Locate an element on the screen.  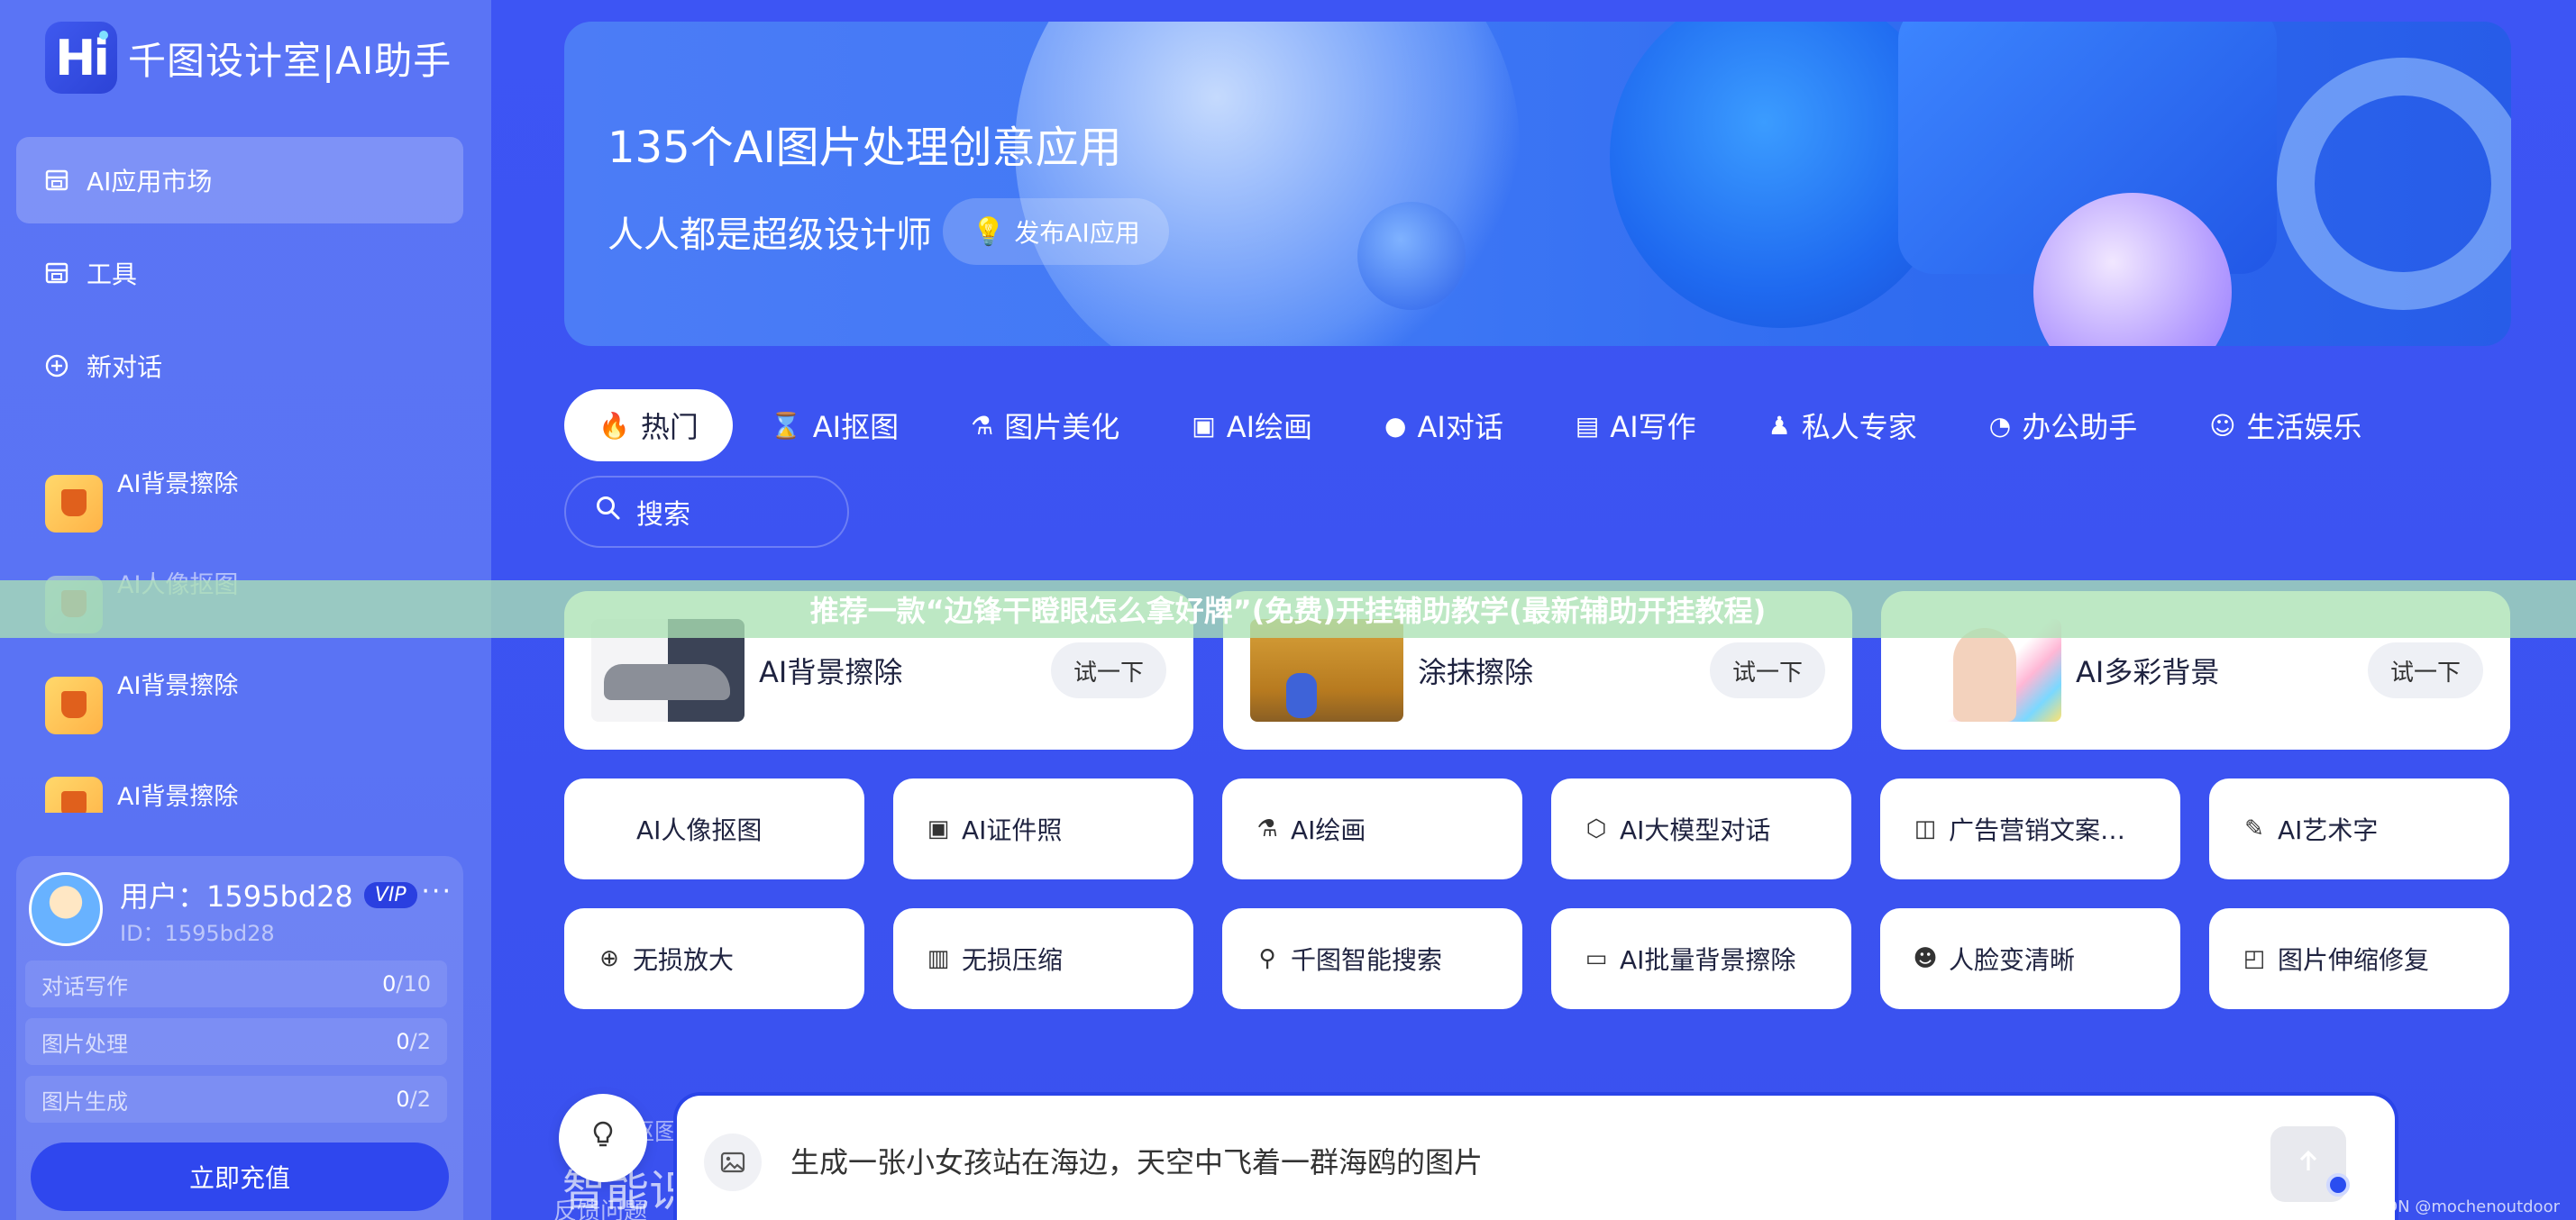
recharge-button: 立即充值 is located at coordinates (240, 1177).